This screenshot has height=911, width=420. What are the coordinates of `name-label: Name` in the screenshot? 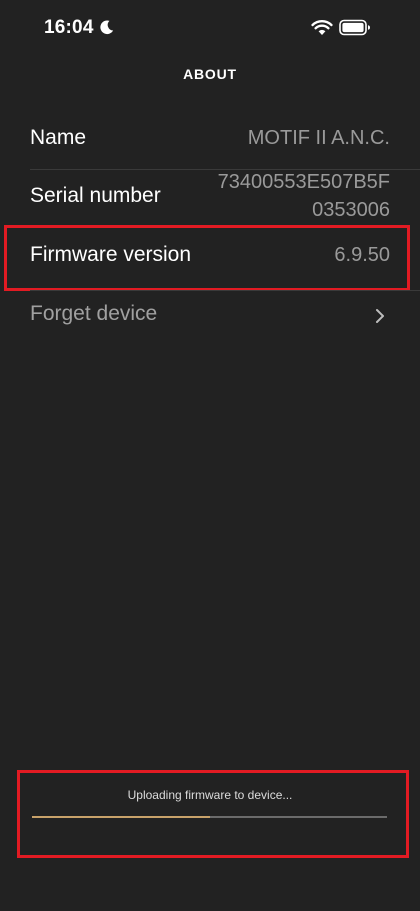 It's located at (58, 137).